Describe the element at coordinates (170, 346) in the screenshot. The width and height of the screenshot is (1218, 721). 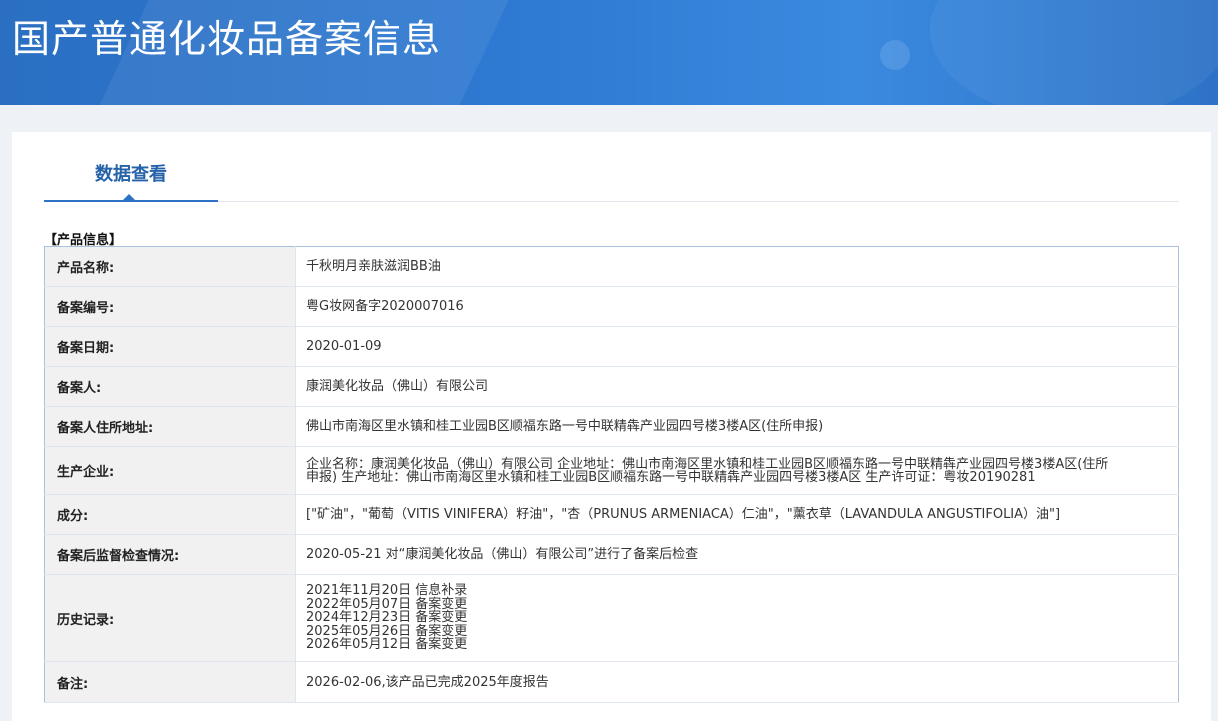
I see `row-label: 备案日期:` at that location.